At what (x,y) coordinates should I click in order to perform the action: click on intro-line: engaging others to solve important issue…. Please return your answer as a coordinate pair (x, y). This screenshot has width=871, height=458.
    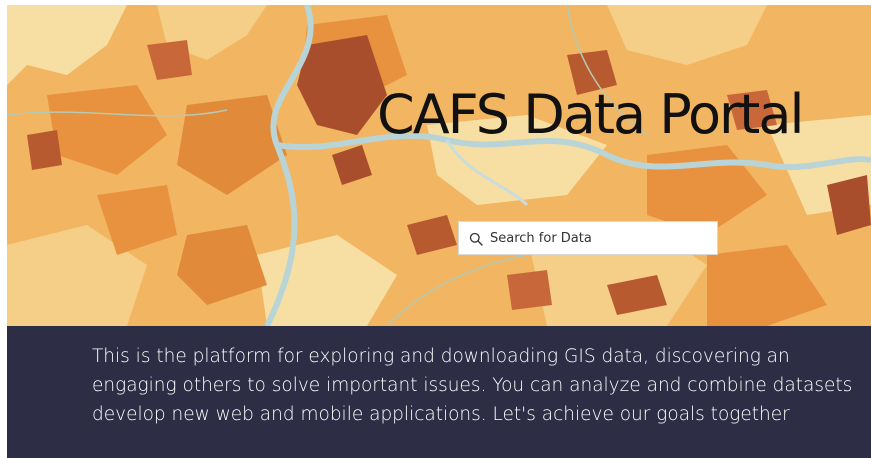
    Looking at the image, I should click on (472, 385).